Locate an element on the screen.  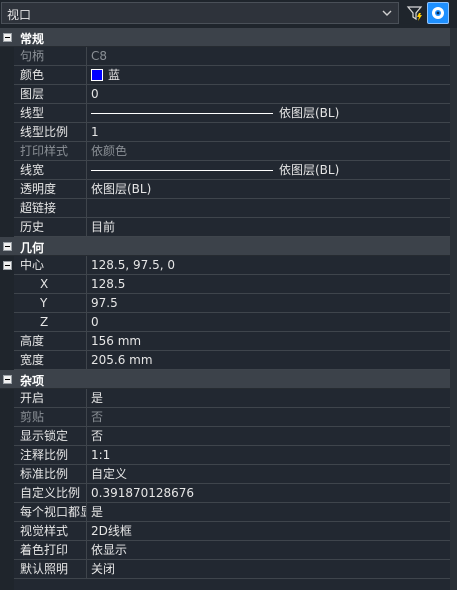
property-name: 开启 is located at coordinates (50, 398).